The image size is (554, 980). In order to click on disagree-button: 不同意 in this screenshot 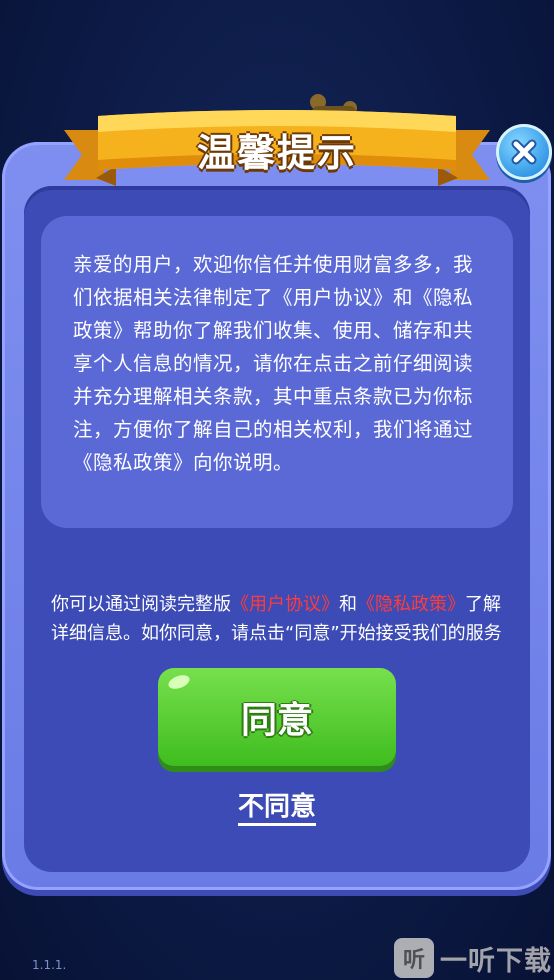, I will do `click(277, 807)`.